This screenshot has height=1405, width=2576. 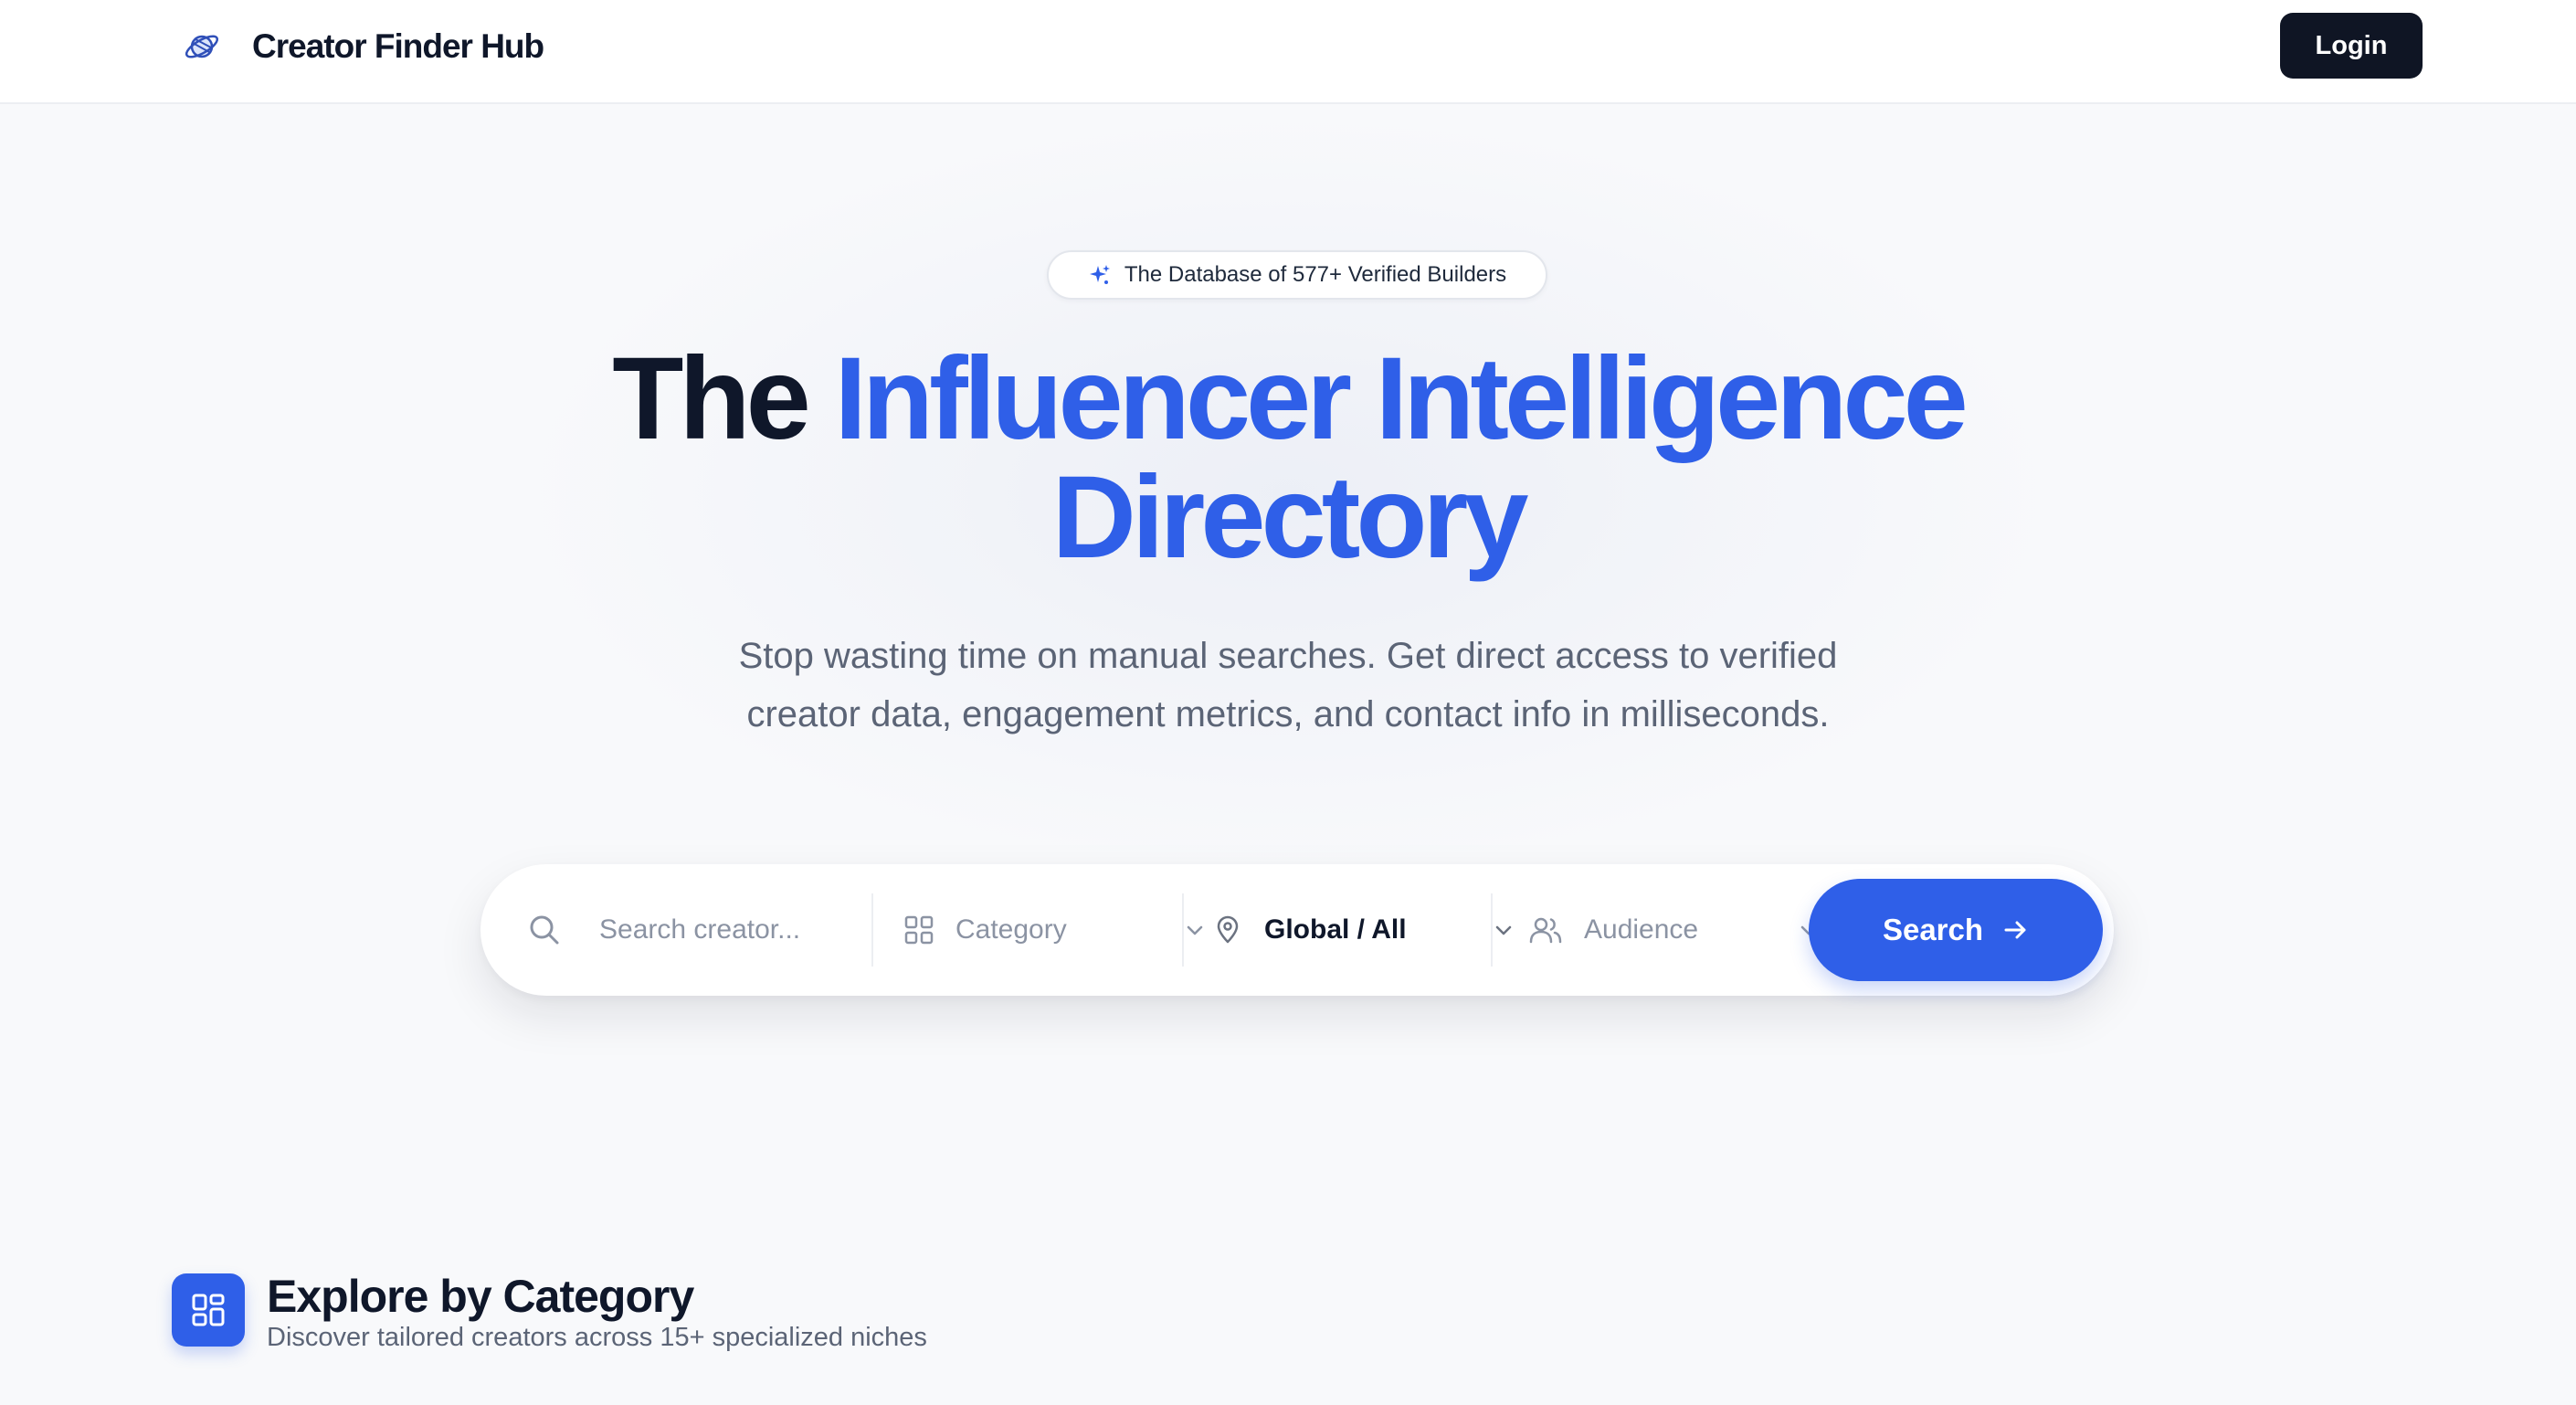 I want to click on category-select: Category, so click(x=1053, y=930).